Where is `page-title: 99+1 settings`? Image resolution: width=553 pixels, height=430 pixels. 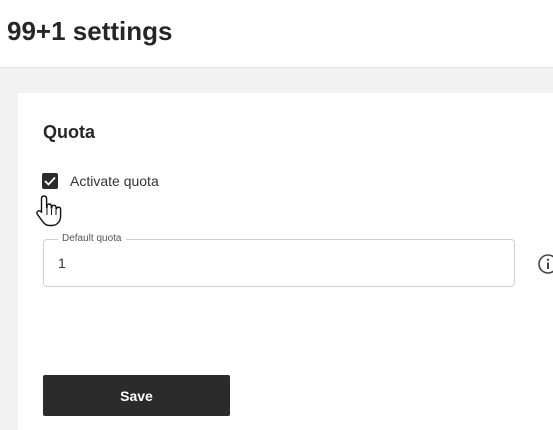 page-title: 99+1 settings is located at coordinates (90, 31).